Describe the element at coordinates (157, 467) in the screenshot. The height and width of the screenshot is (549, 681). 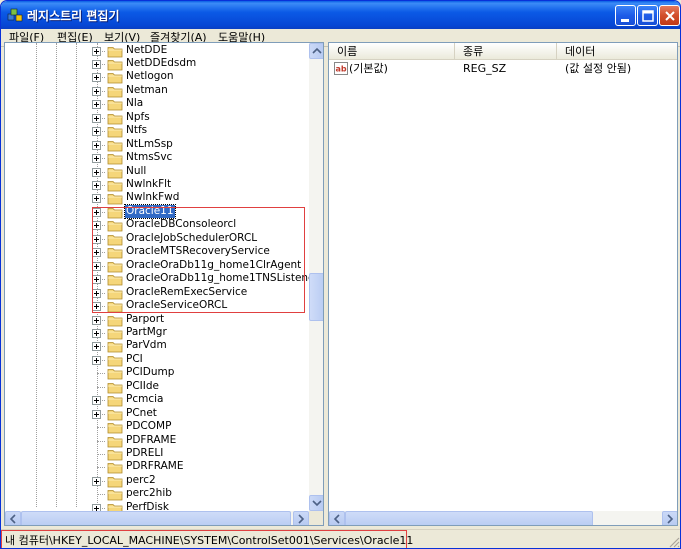
I see `tree-item-pdrframe: PDRFRAME` at that location.